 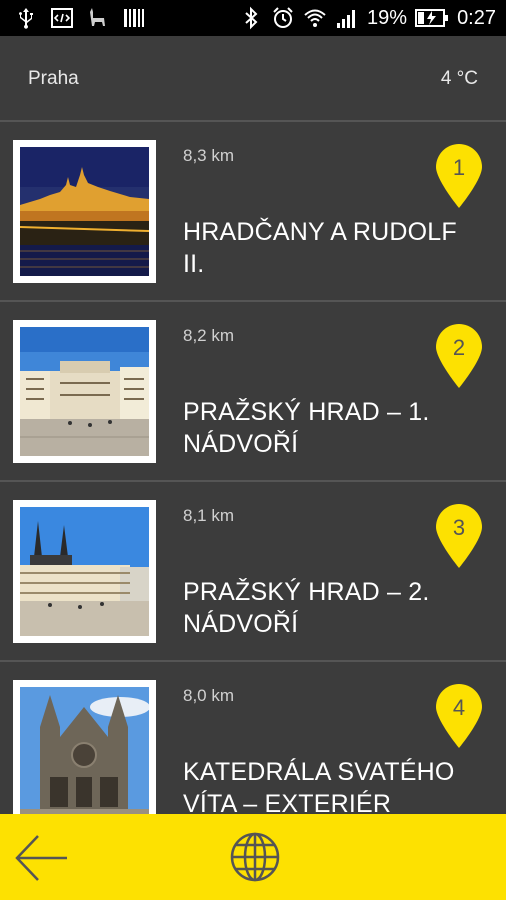 I want to click on bluetooth-icon, so click(x=251, y=18).